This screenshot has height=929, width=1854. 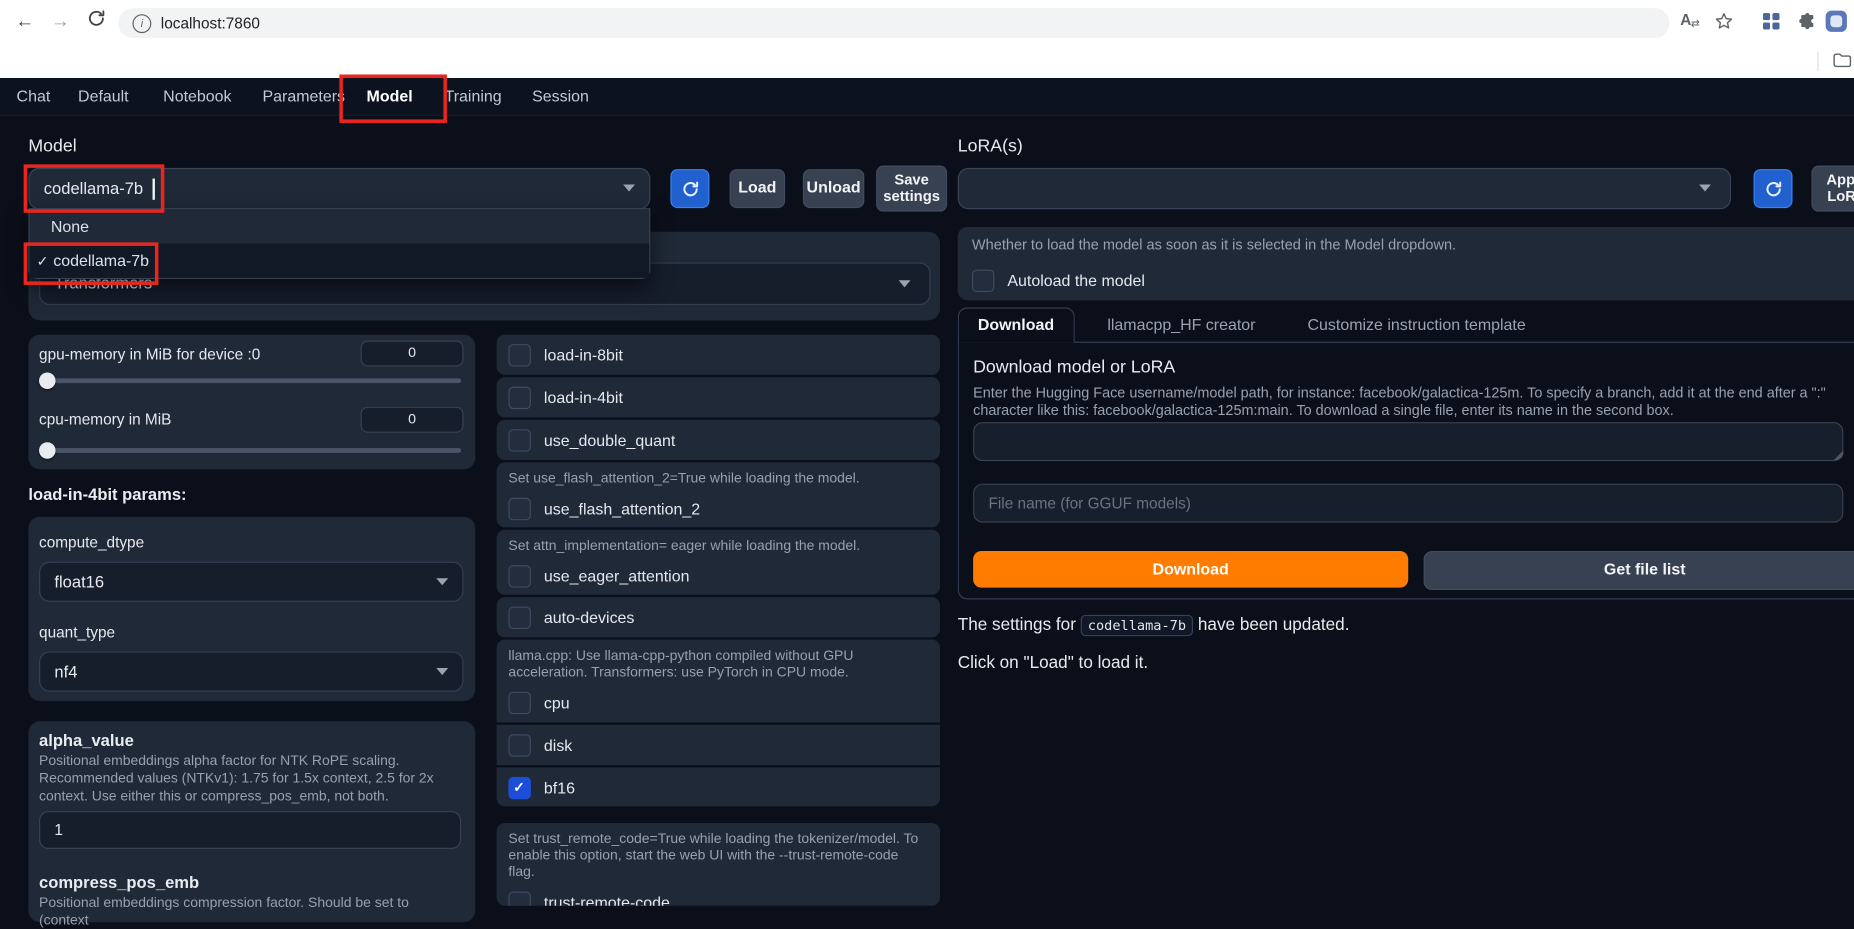 I want to click on quant-type-value: nf4, so click(x=66, y=672).